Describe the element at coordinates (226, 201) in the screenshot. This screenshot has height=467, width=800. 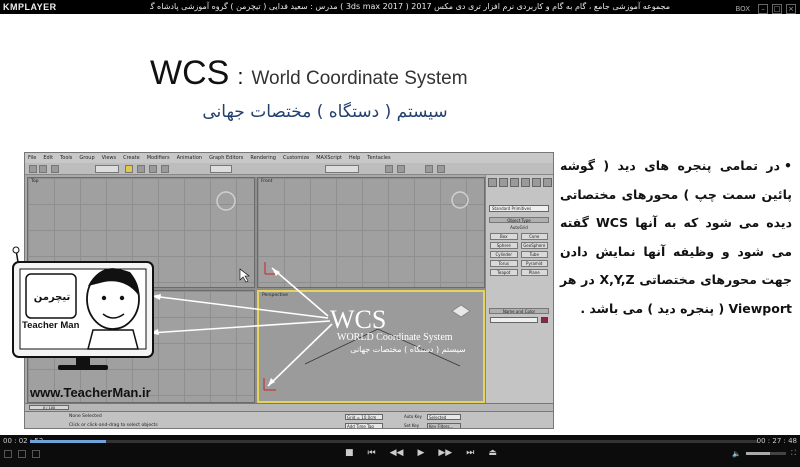
I see `viewcube-top-icon` at that location.